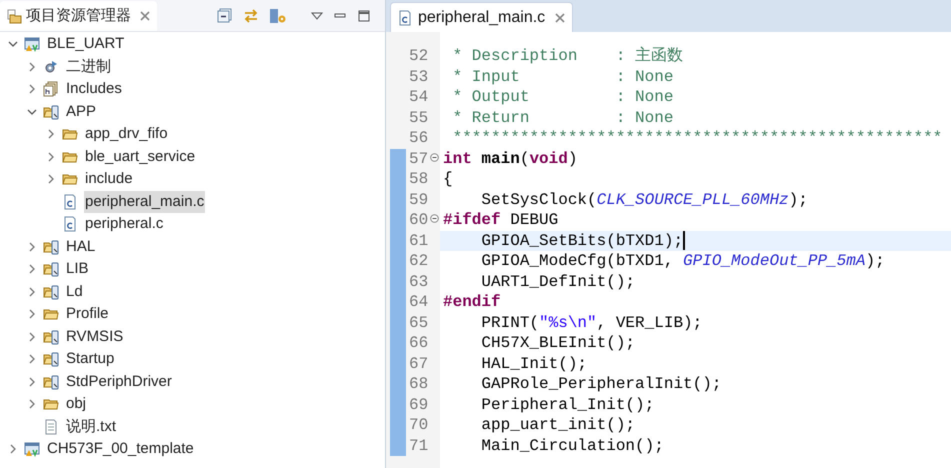  What do you see at coordinates (582, 241) in the screenshot?
I see `code-line: GPIOA_SetBits(bTXD1);` at bounding box center [582, 241].